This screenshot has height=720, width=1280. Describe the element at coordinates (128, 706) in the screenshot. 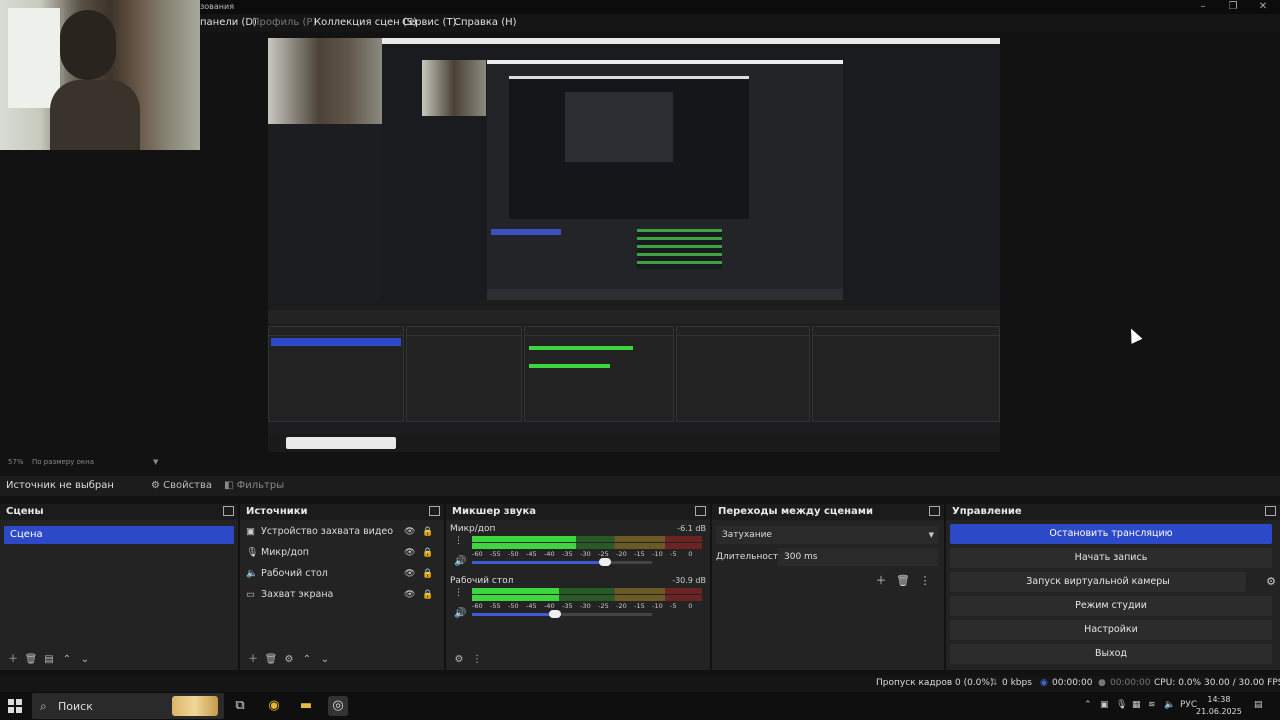

I see `taskbar-search: ⌕ Поиск` at that location.